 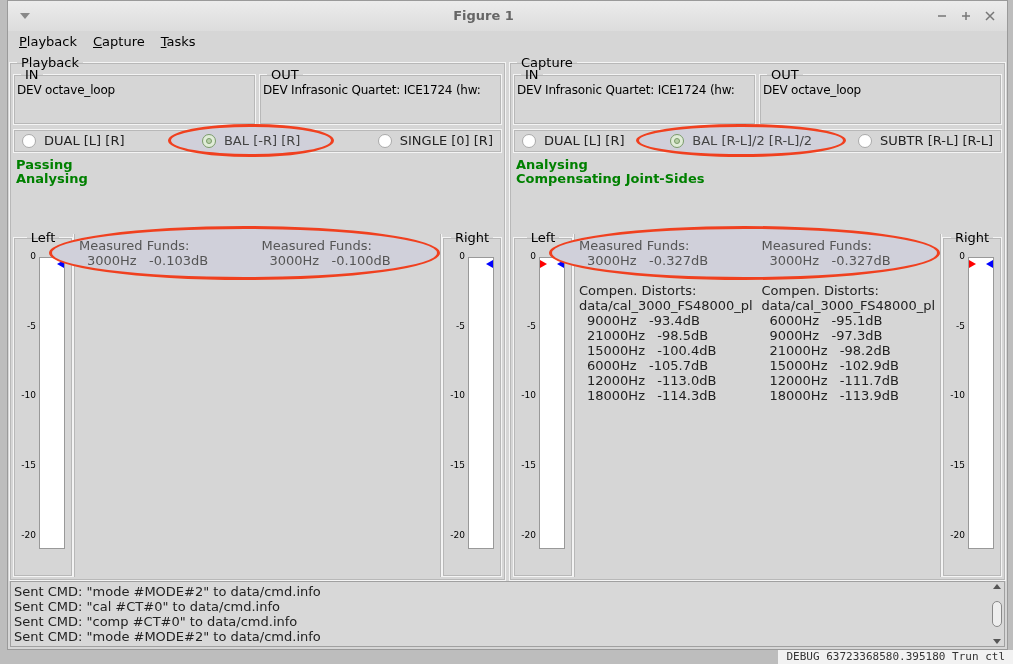 What do you see at coordinates (148, 260) in the screenshot?
I see `funds-value: 3000Hz -0.103dB` at bounding box center [148, 260].